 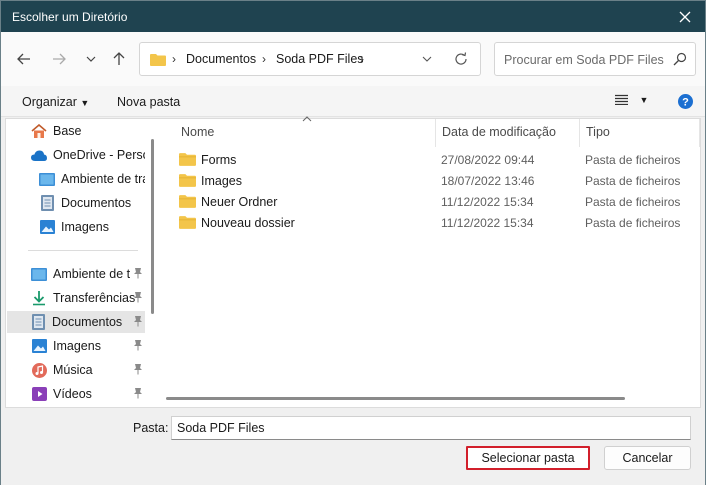 What do you see at coordinates (395, 398) in the screenshot?
I see `horizontal-scrollbar` at bounding box center [395, 398].